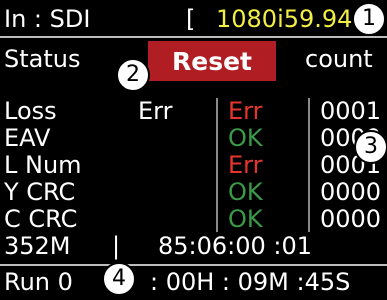  Describe the element at coordinates (245, 138) in the screenshot. I see `row-eav-state: OK` at that location.